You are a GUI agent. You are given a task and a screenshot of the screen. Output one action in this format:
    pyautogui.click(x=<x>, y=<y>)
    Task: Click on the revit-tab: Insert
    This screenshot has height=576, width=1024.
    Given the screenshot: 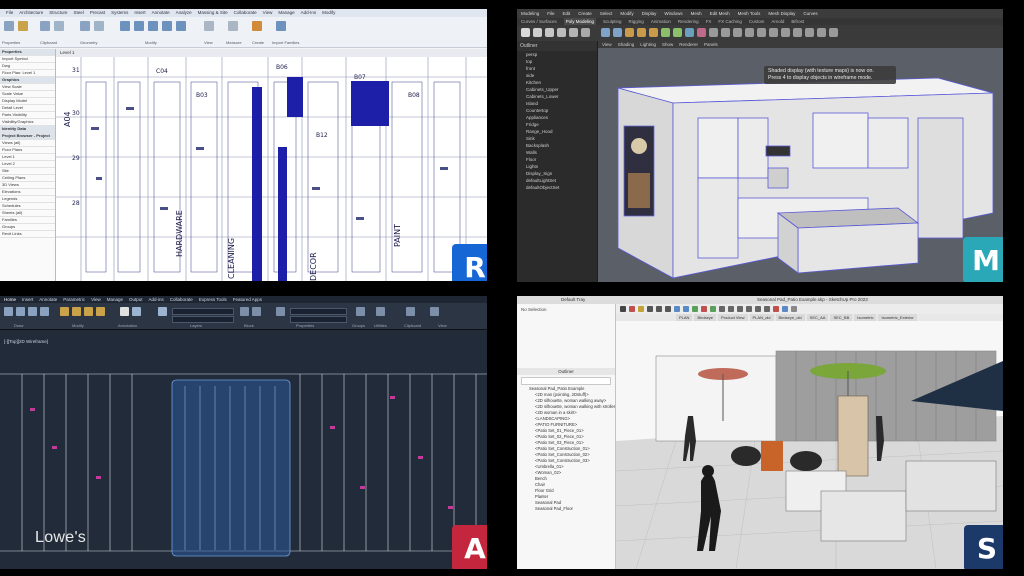 What is the action you would take?
    pyautogui.click(x=139, y=13)
    